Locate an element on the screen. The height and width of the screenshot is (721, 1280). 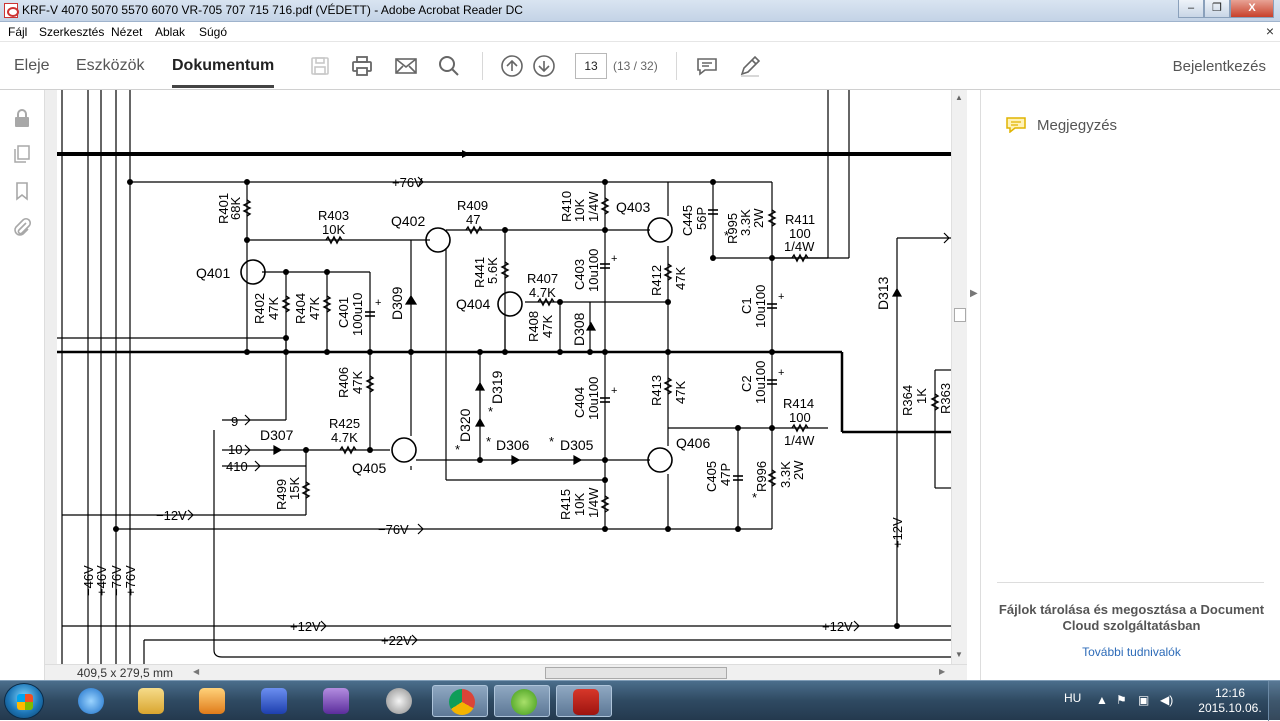
label: D320 is located at coordinates (465, 425).